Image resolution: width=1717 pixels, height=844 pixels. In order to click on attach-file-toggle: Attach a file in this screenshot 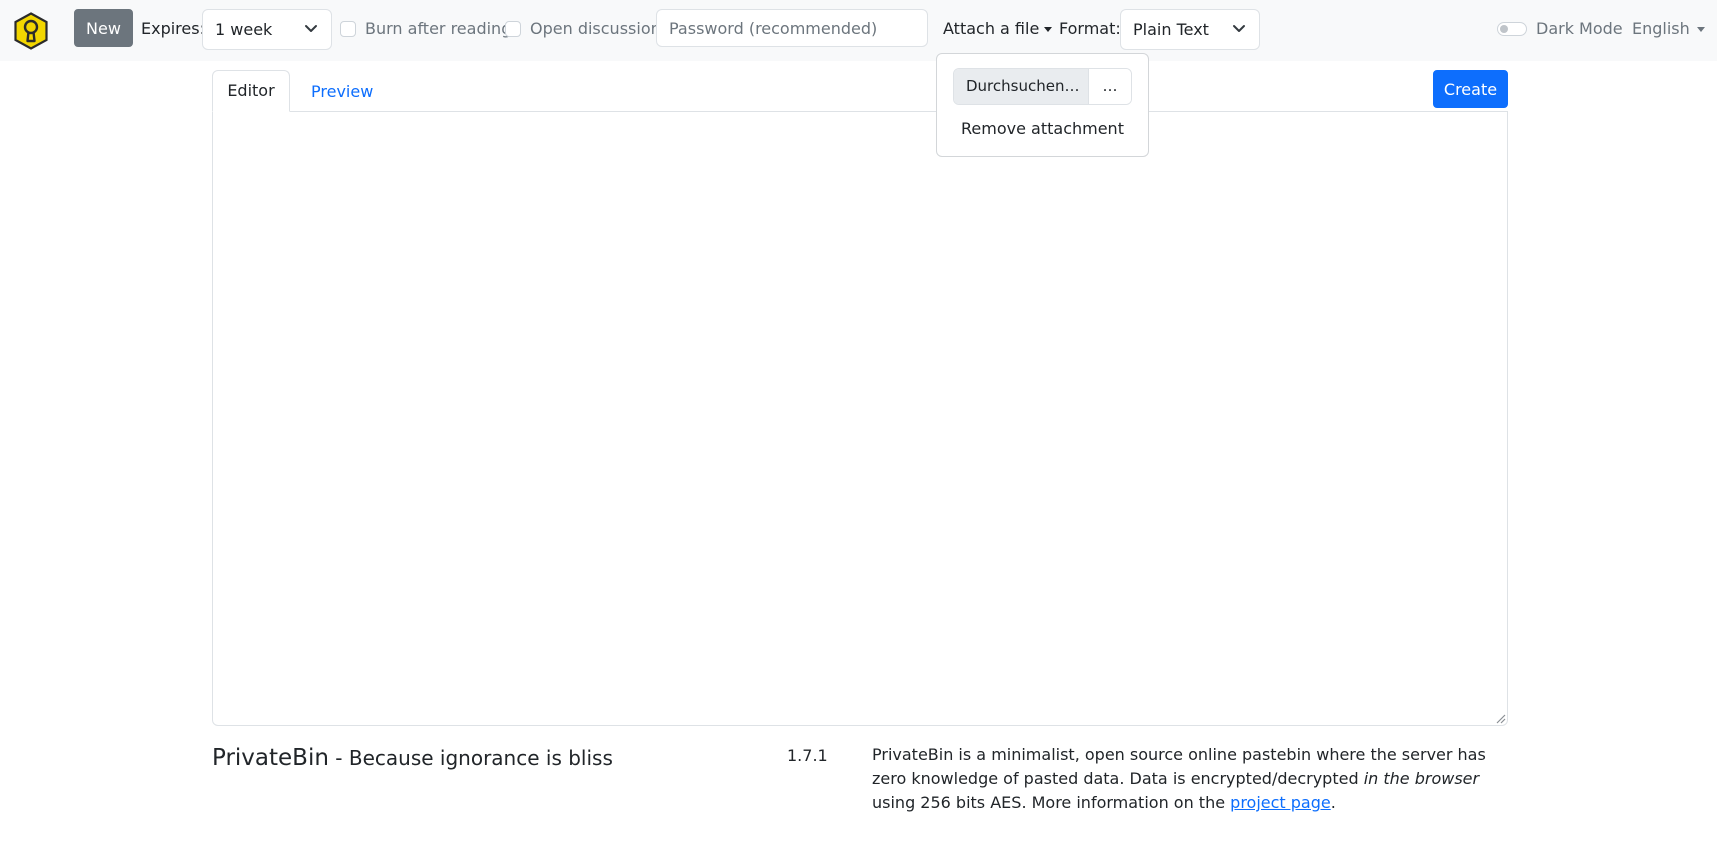, I will do `click(998, 29)`.